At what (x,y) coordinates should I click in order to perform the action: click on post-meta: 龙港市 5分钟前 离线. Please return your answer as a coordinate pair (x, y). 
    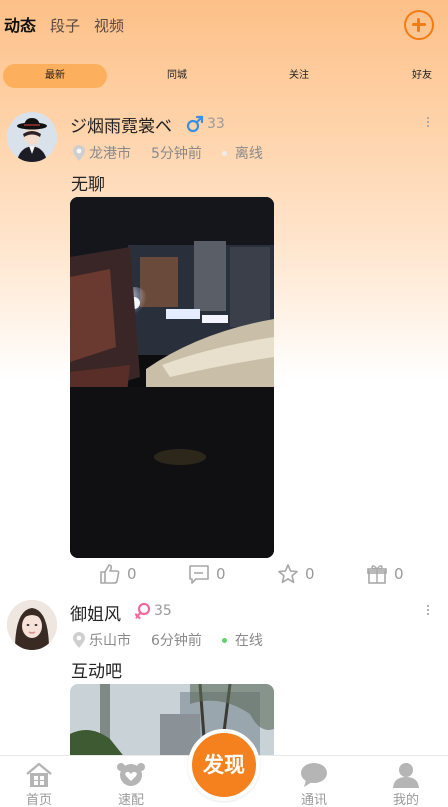
    Looking at the image, I should click on (167, 153).